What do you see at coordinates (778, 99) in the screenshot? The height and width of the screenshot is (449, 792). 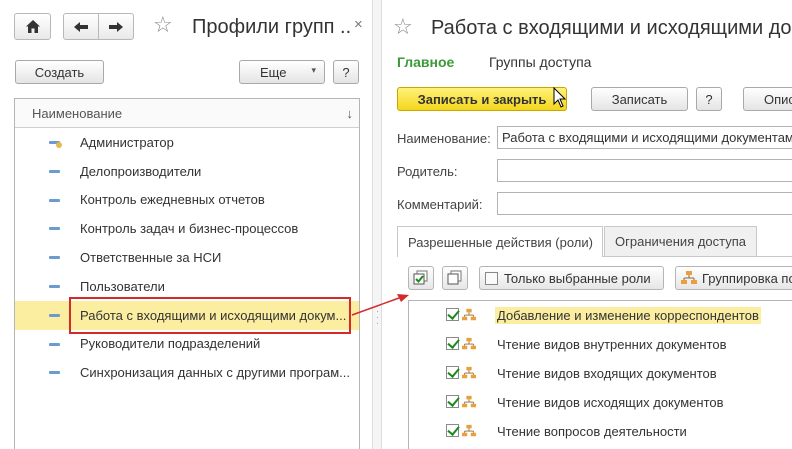 I see `description-button-label: Опис` at bounding box center [778, 99].